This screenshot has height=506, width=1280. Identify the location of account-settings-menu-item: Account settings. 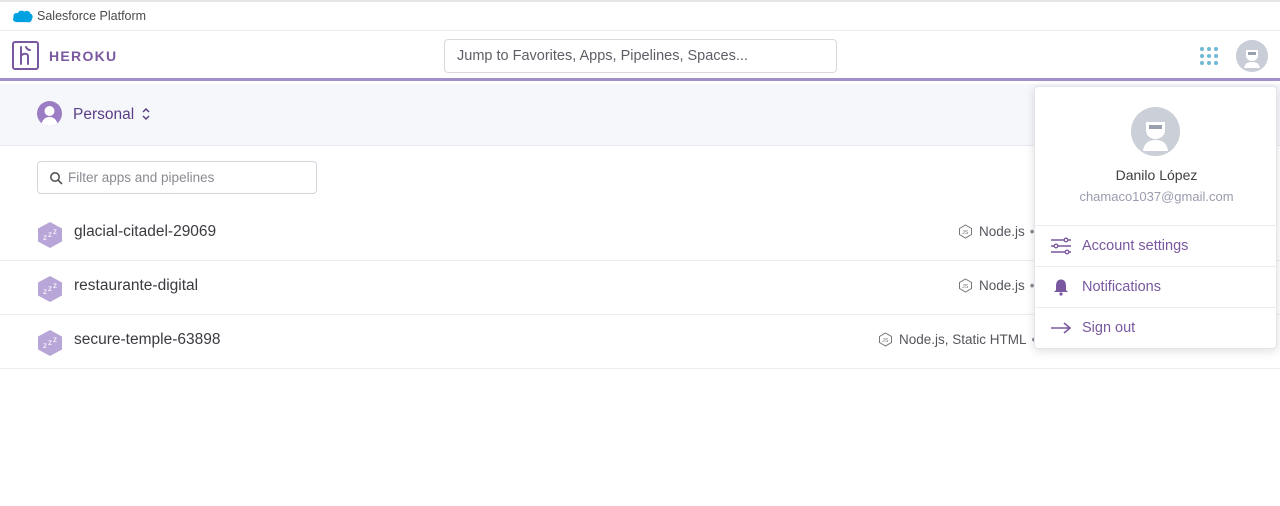
(1156, 245).